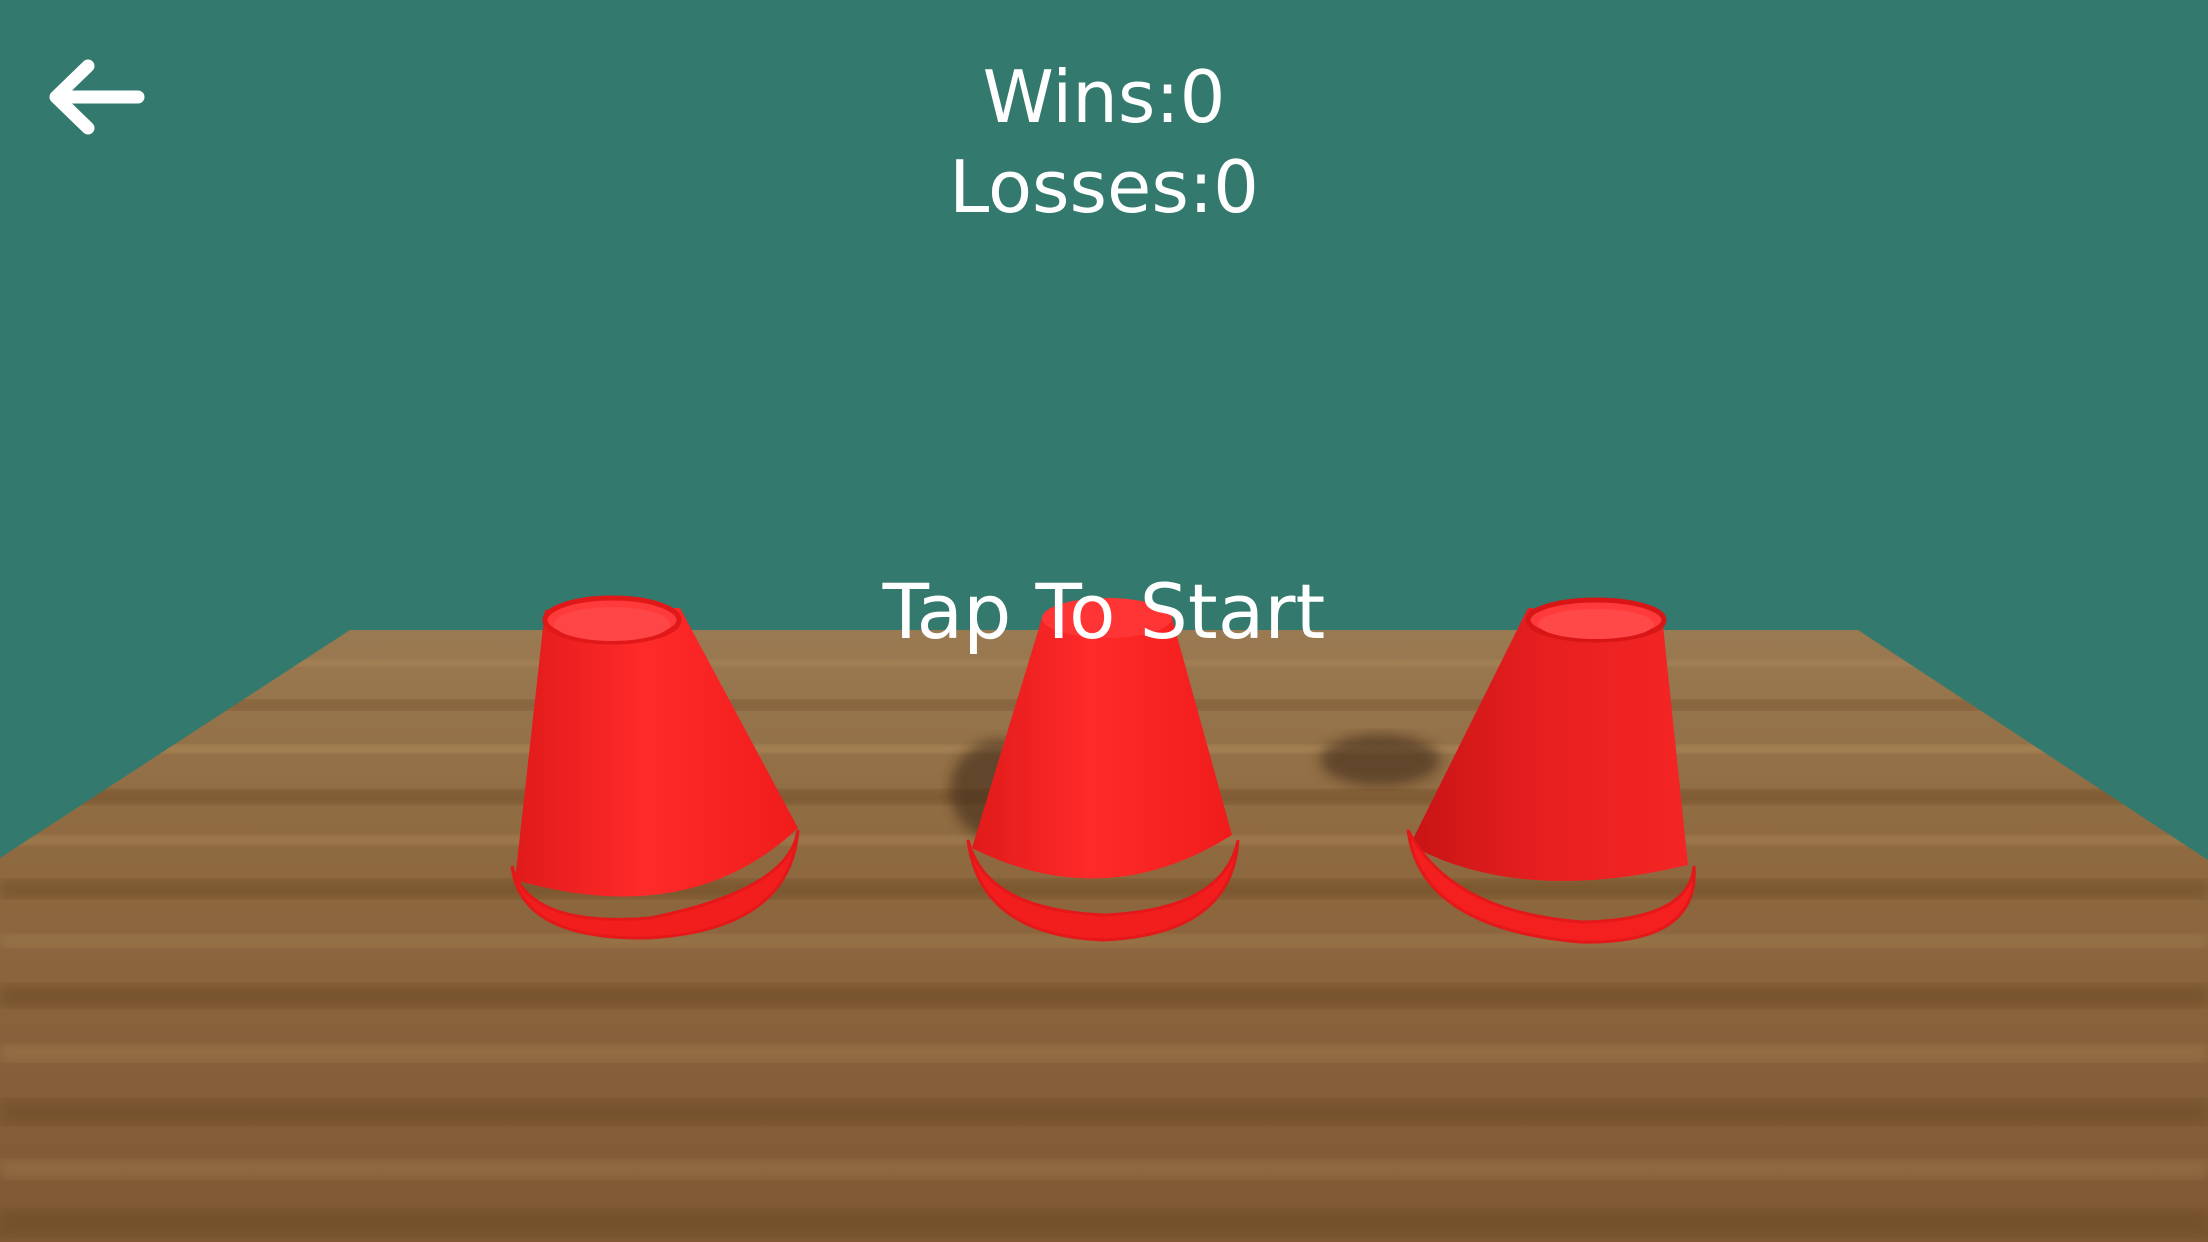 This screenshot has width=2208, height=1242. I want to click on losses-counter: Losses:0, so click(1104, 187).